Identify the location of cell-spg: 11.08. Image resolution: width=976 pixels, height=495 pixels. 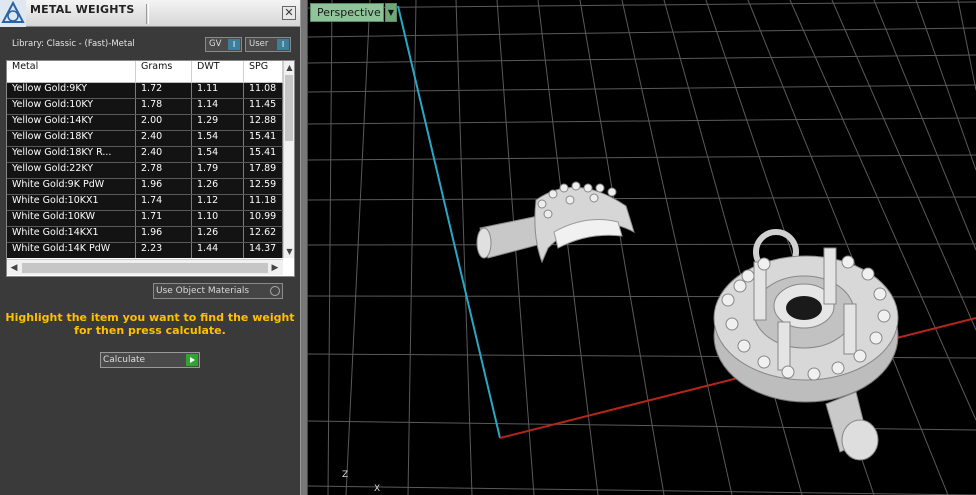
(263, 90).